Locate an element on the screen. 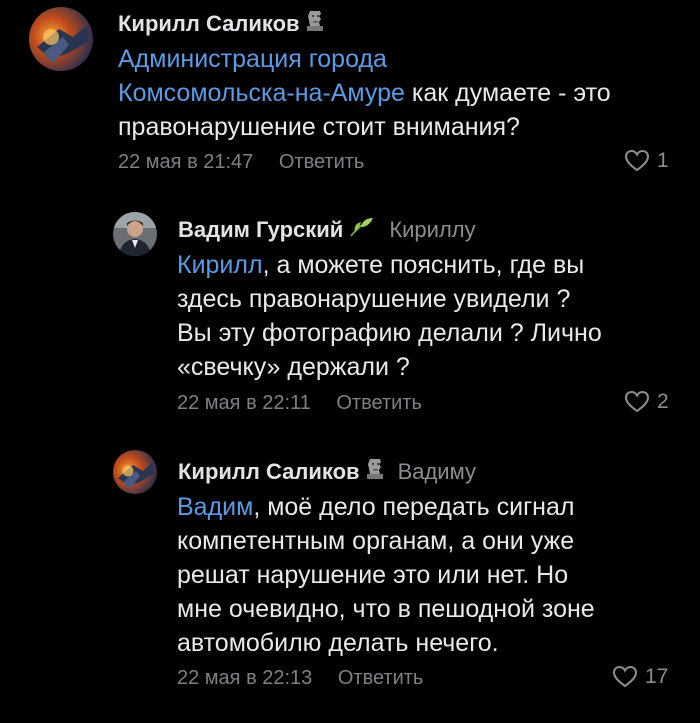 This screenshot has width=700, height=723. text-line: здесь правонарушение увидели ? is located at coordinates (374, 299).